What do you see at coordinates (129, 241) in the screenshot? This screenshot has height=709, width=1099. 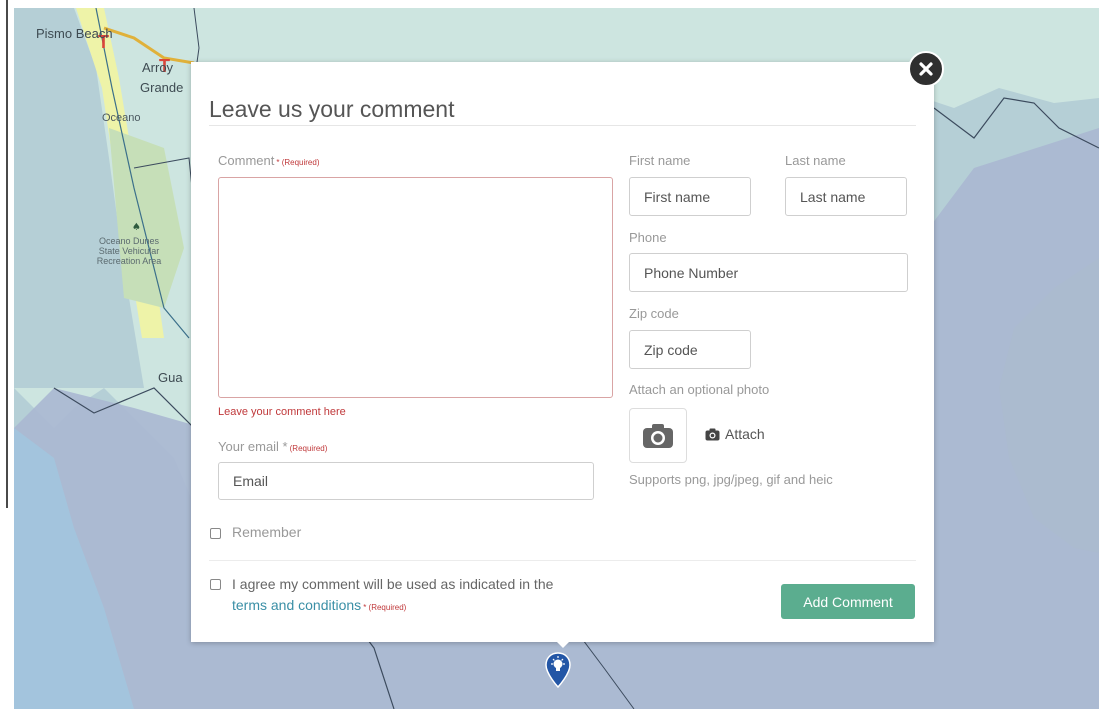 I see `map-label-dunes-line1: Oceano Dunes` at bounding box center [129, 241].